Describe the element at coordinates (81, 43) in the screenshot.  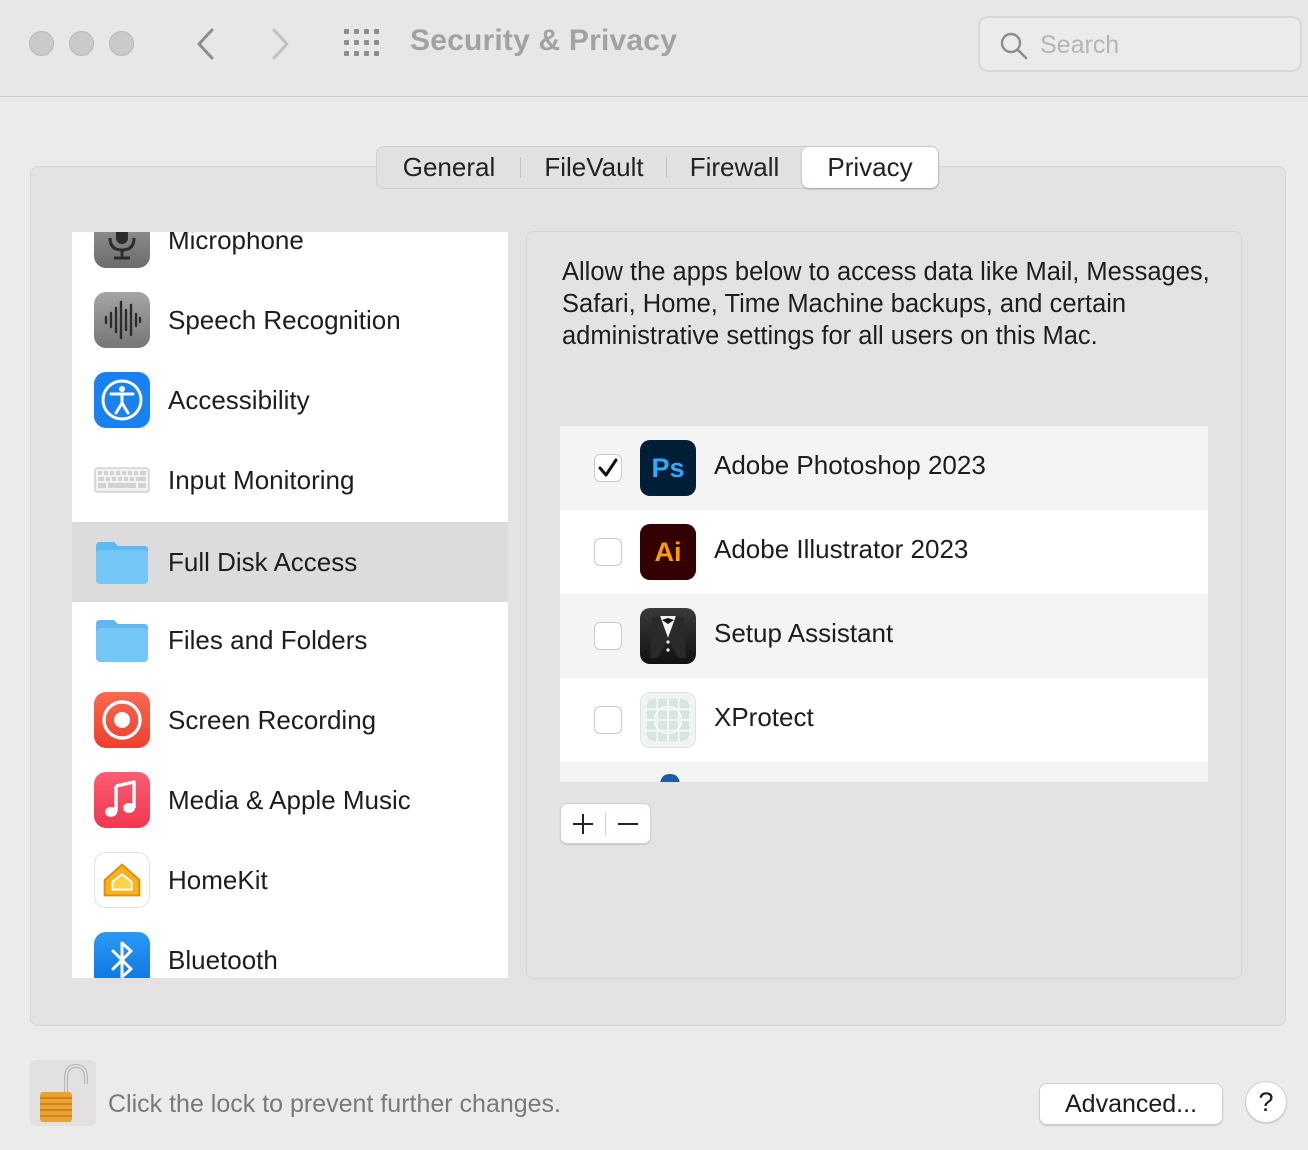
I see `minimize-window-button` at that location.